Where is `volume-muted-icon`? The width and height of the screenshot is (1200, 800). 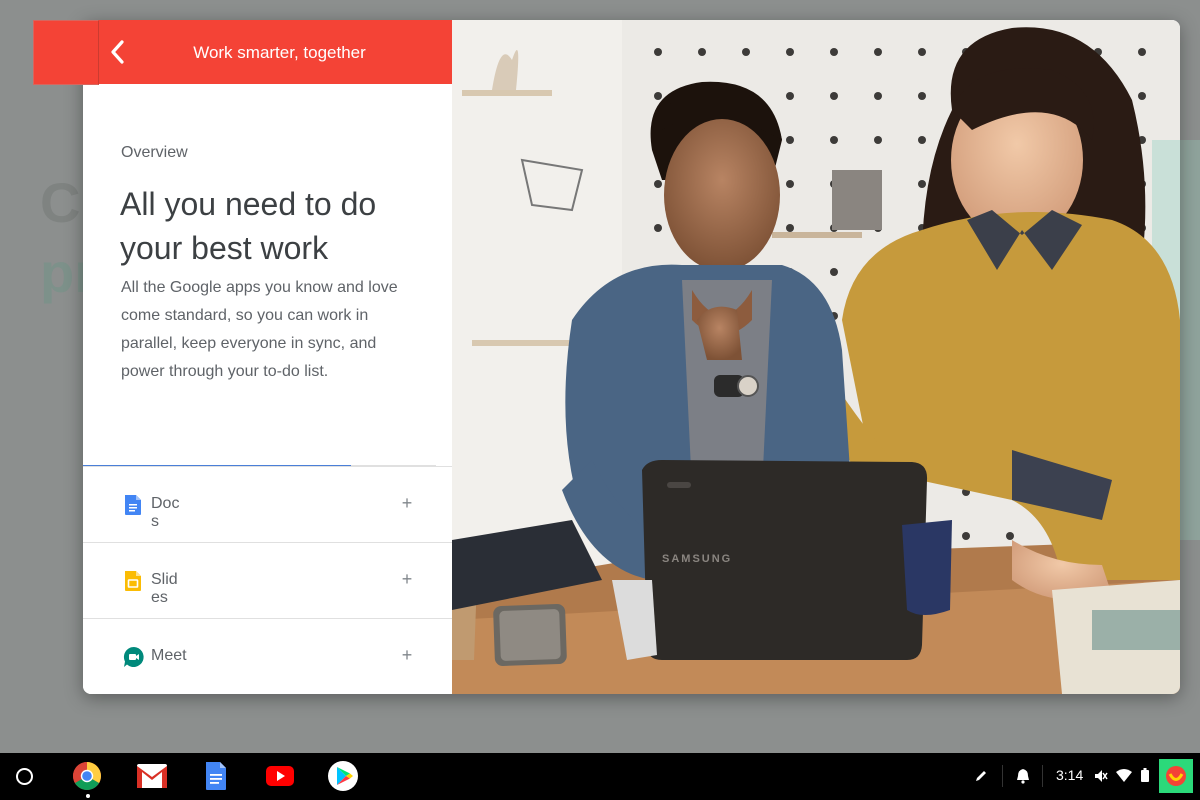
volume-muted-icon is located at coordinates (1101, 776).